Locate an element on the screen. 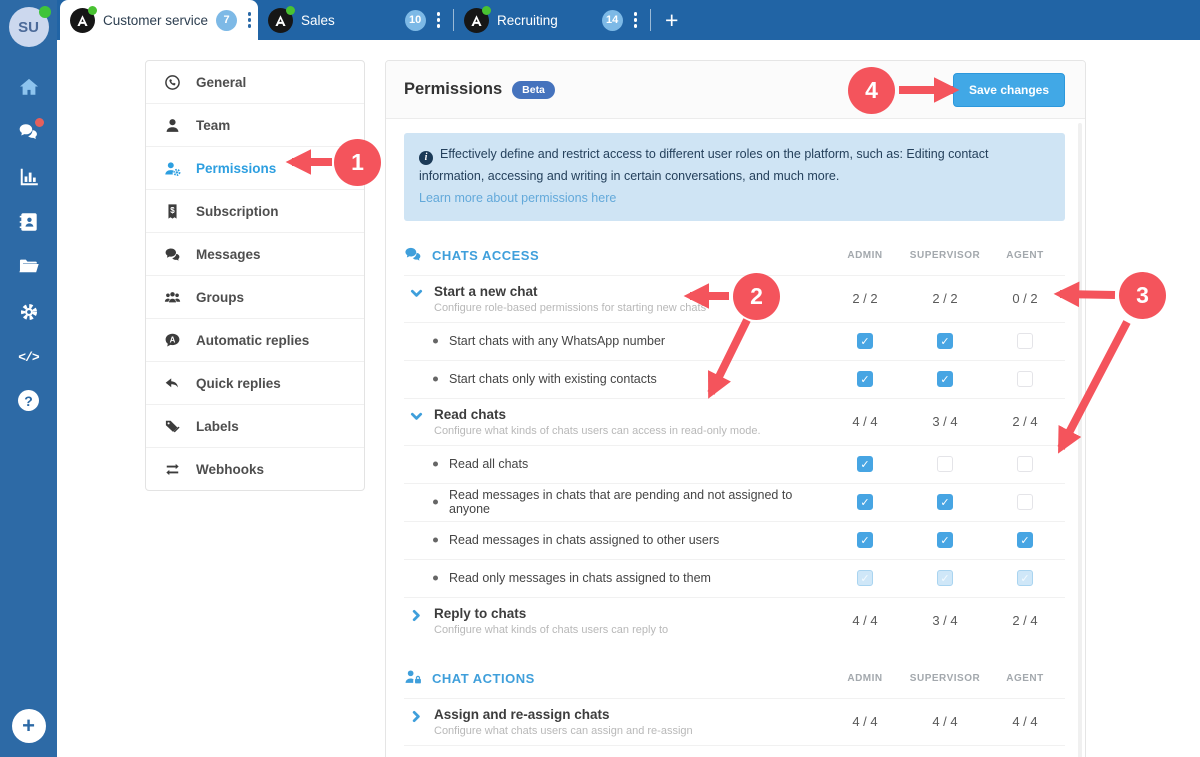 This screenshot has height=757, width=1200. workspace-tab-customer-service: Customer service 7 is located at coordinates (159, 20).